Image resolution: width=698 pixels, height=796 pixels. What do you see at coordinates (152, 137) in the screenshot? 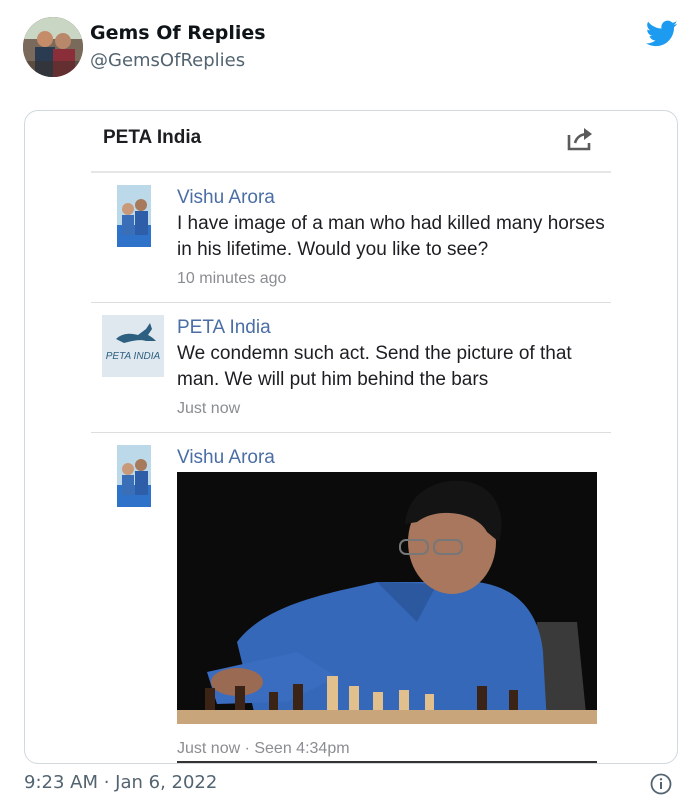
I see `conversation-title: PETA India` at bounding box center [152, 137].